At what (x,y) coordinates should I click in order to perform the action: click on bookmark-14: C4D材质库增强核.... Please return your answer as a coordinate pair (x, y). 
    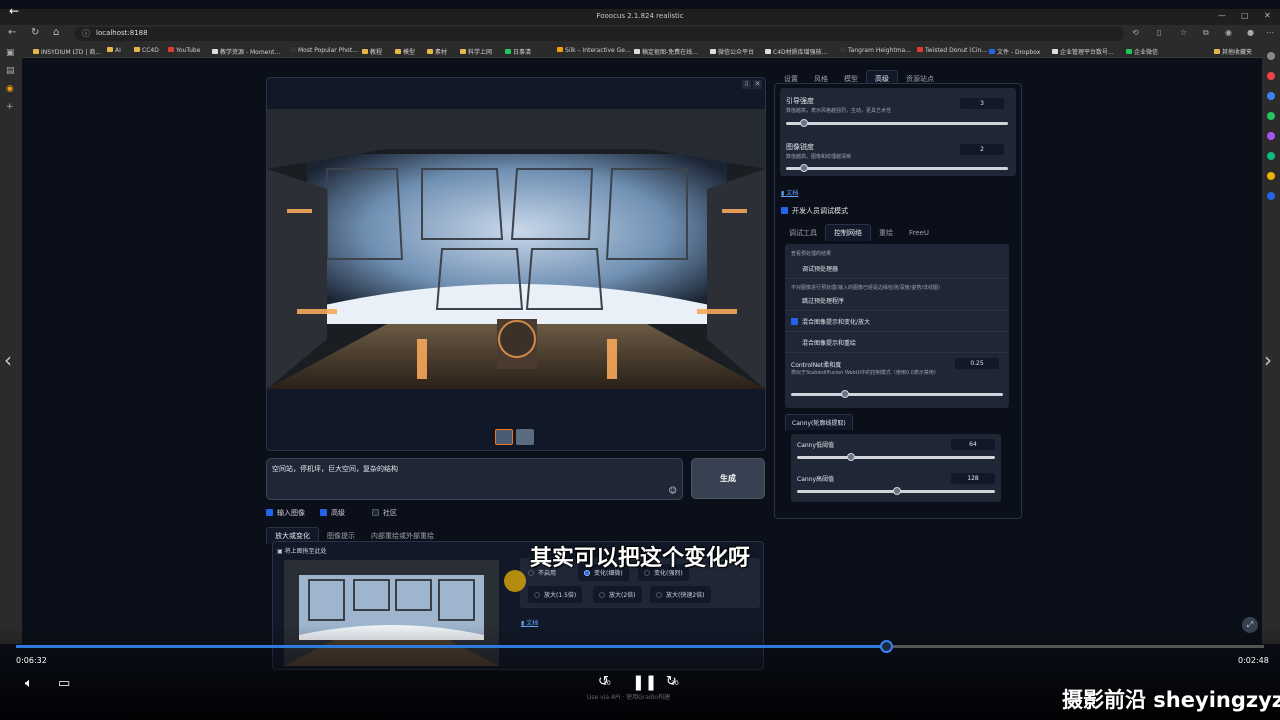
    Looking at the image, I should click on (796, 51).